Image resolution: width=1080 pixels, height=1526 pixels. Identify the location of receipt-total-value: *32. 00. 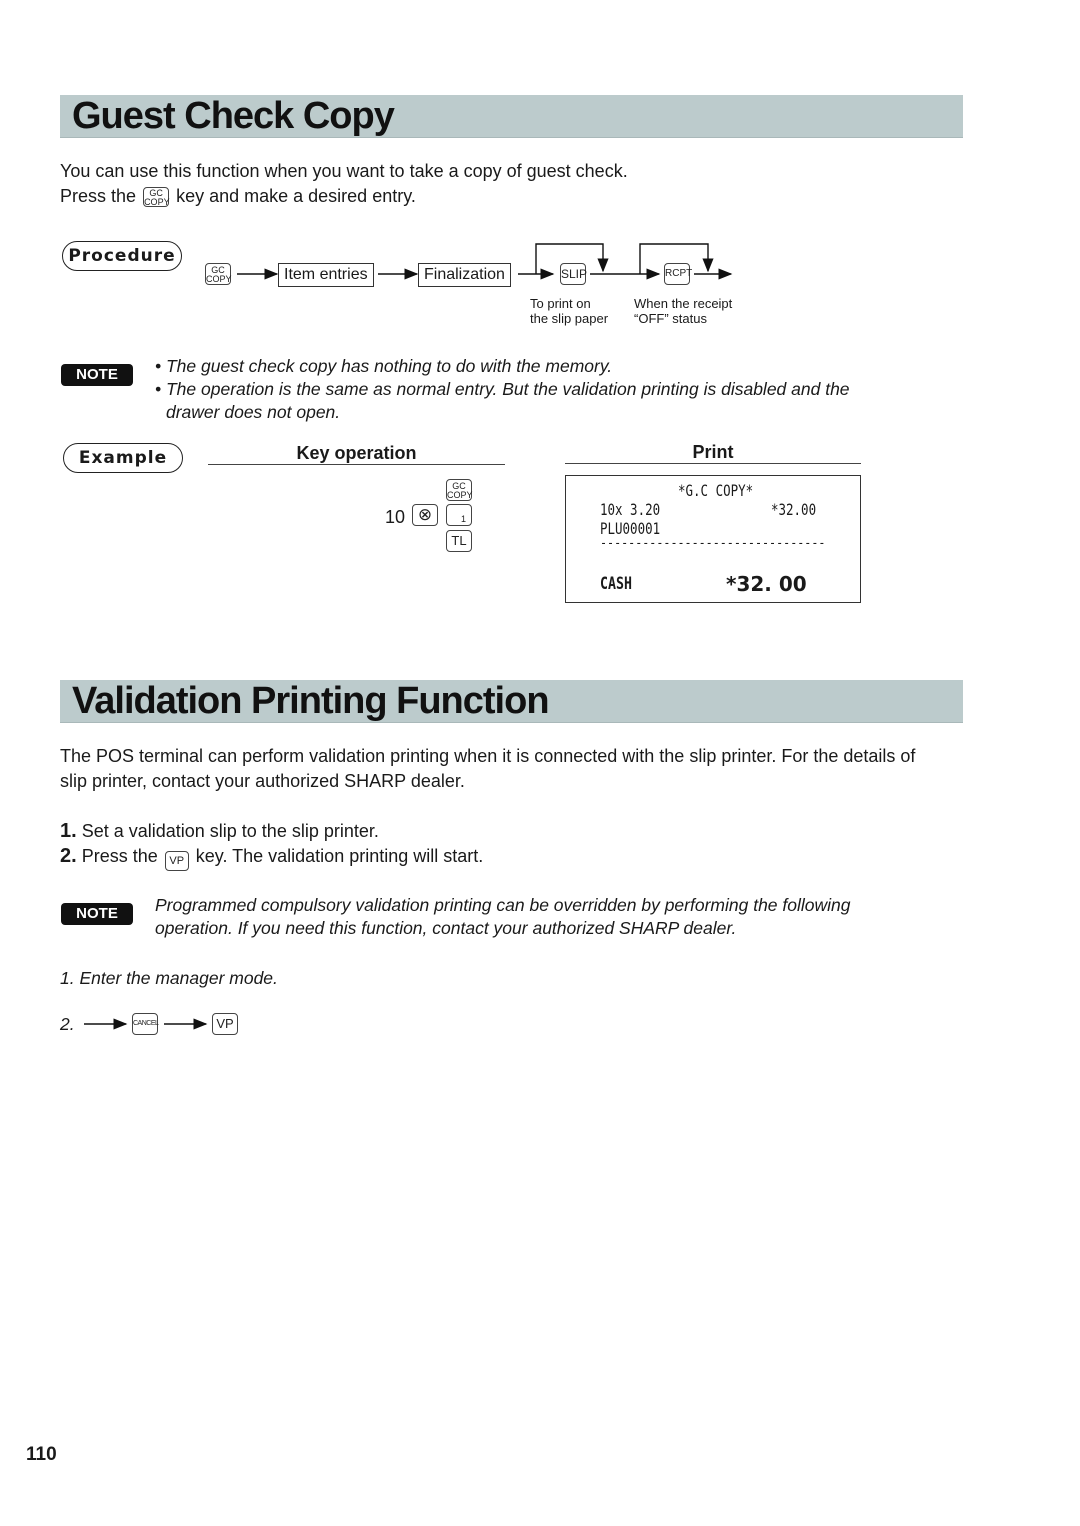
(766, 584).